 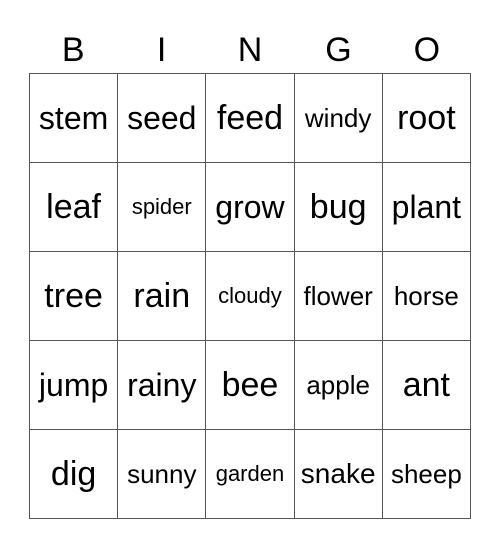 What do you see at coordinates (426, 118) in the screenshot?
I see `bingo-cell: root` at bounding box center [426, 118].